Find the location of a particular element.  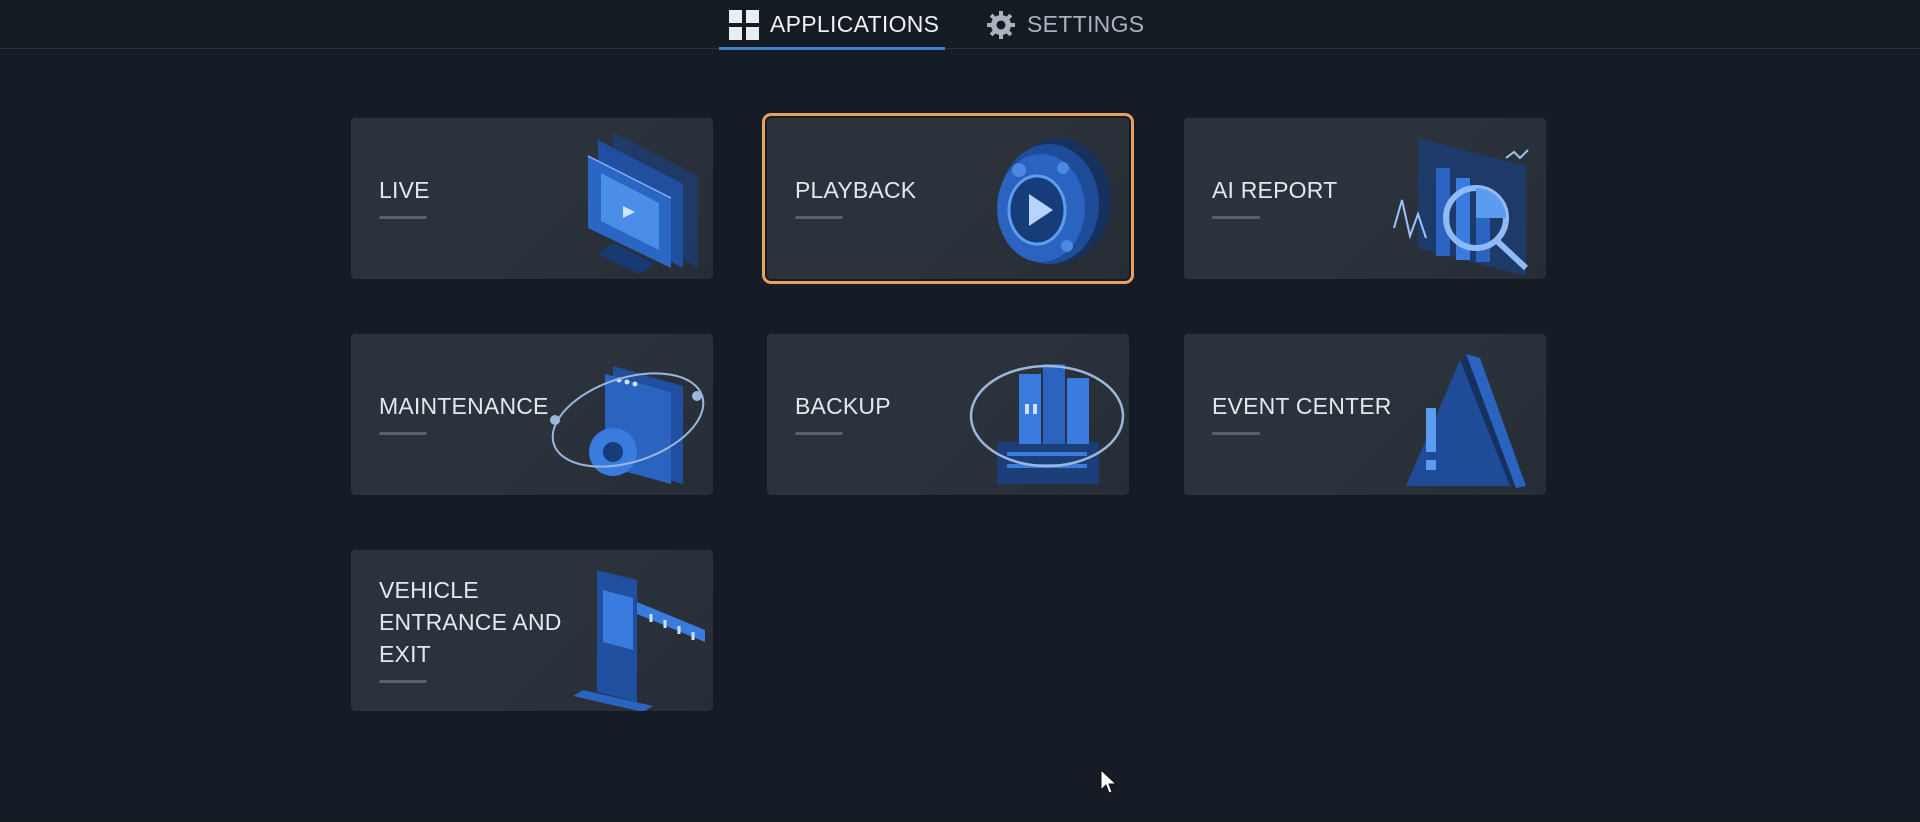

app-tile-vehicle-entrance-exit: VEHICLE ENTRANCE AND EXIT is located at coordinates (532, 630).